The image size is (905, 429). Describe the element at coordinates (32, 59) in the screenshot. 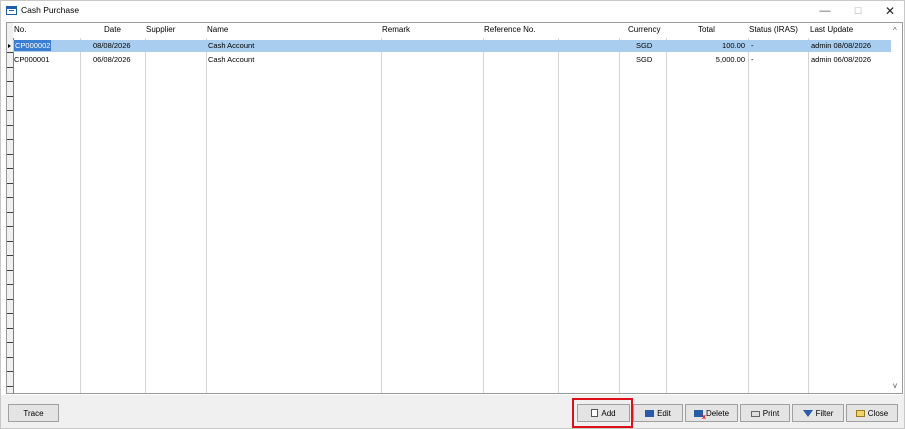

I see `cell-no: CP000001` at that location.